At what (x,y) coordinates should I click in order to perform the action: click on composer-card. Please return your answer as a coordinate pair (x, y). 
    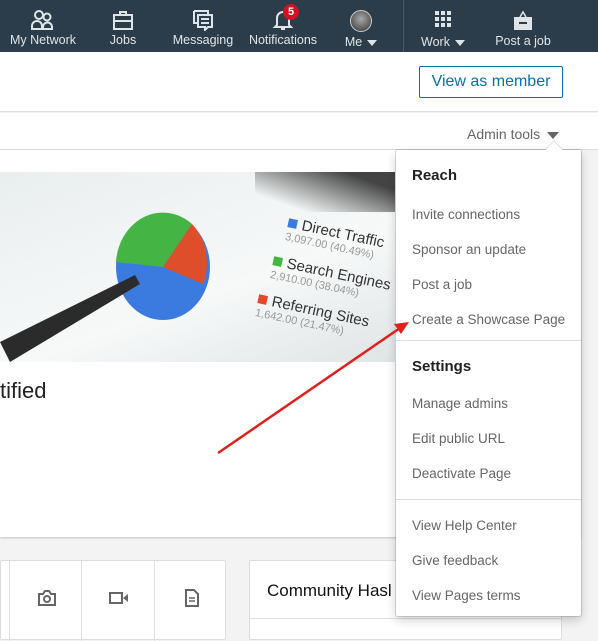
    Looking at the image, I should click on (113, 600).